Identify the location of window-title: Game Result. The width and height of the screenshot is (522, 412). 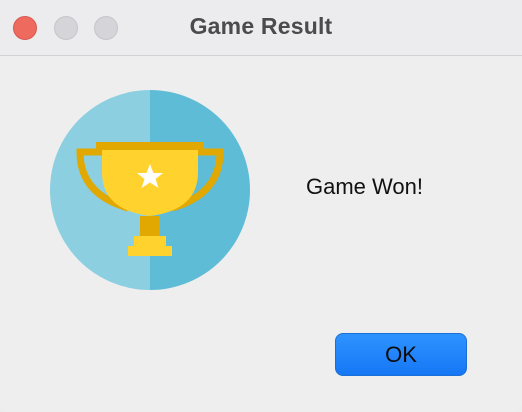
(261, 26).